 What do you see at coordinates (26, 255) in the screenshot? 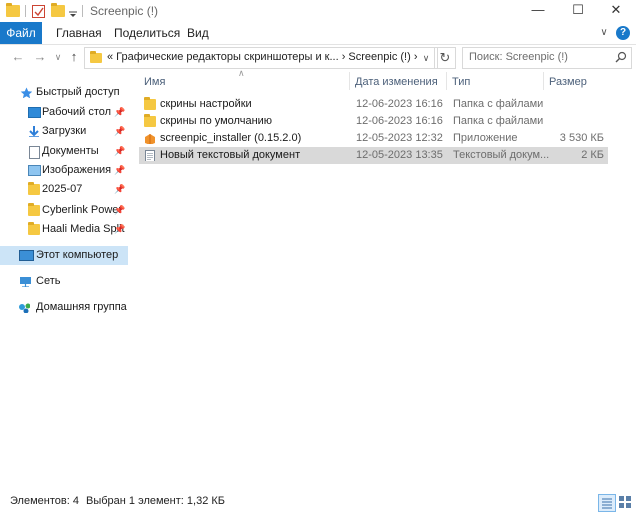
I see `computer-icon` at bounding box center [26, 255].